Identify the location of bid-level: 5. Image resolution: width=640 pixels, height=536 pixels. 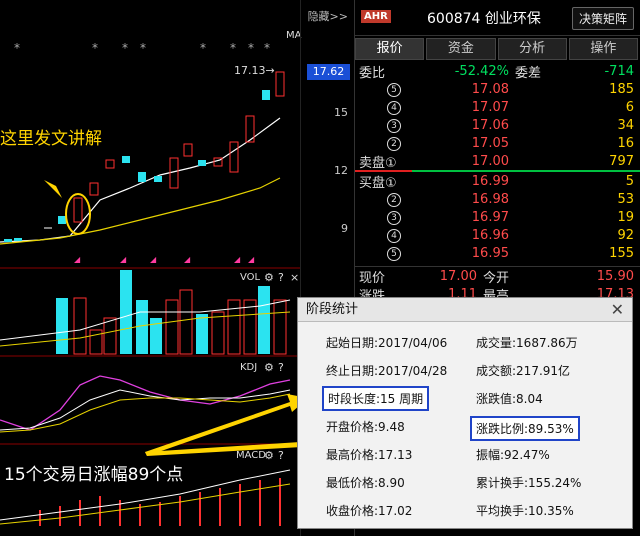
(394, 254).